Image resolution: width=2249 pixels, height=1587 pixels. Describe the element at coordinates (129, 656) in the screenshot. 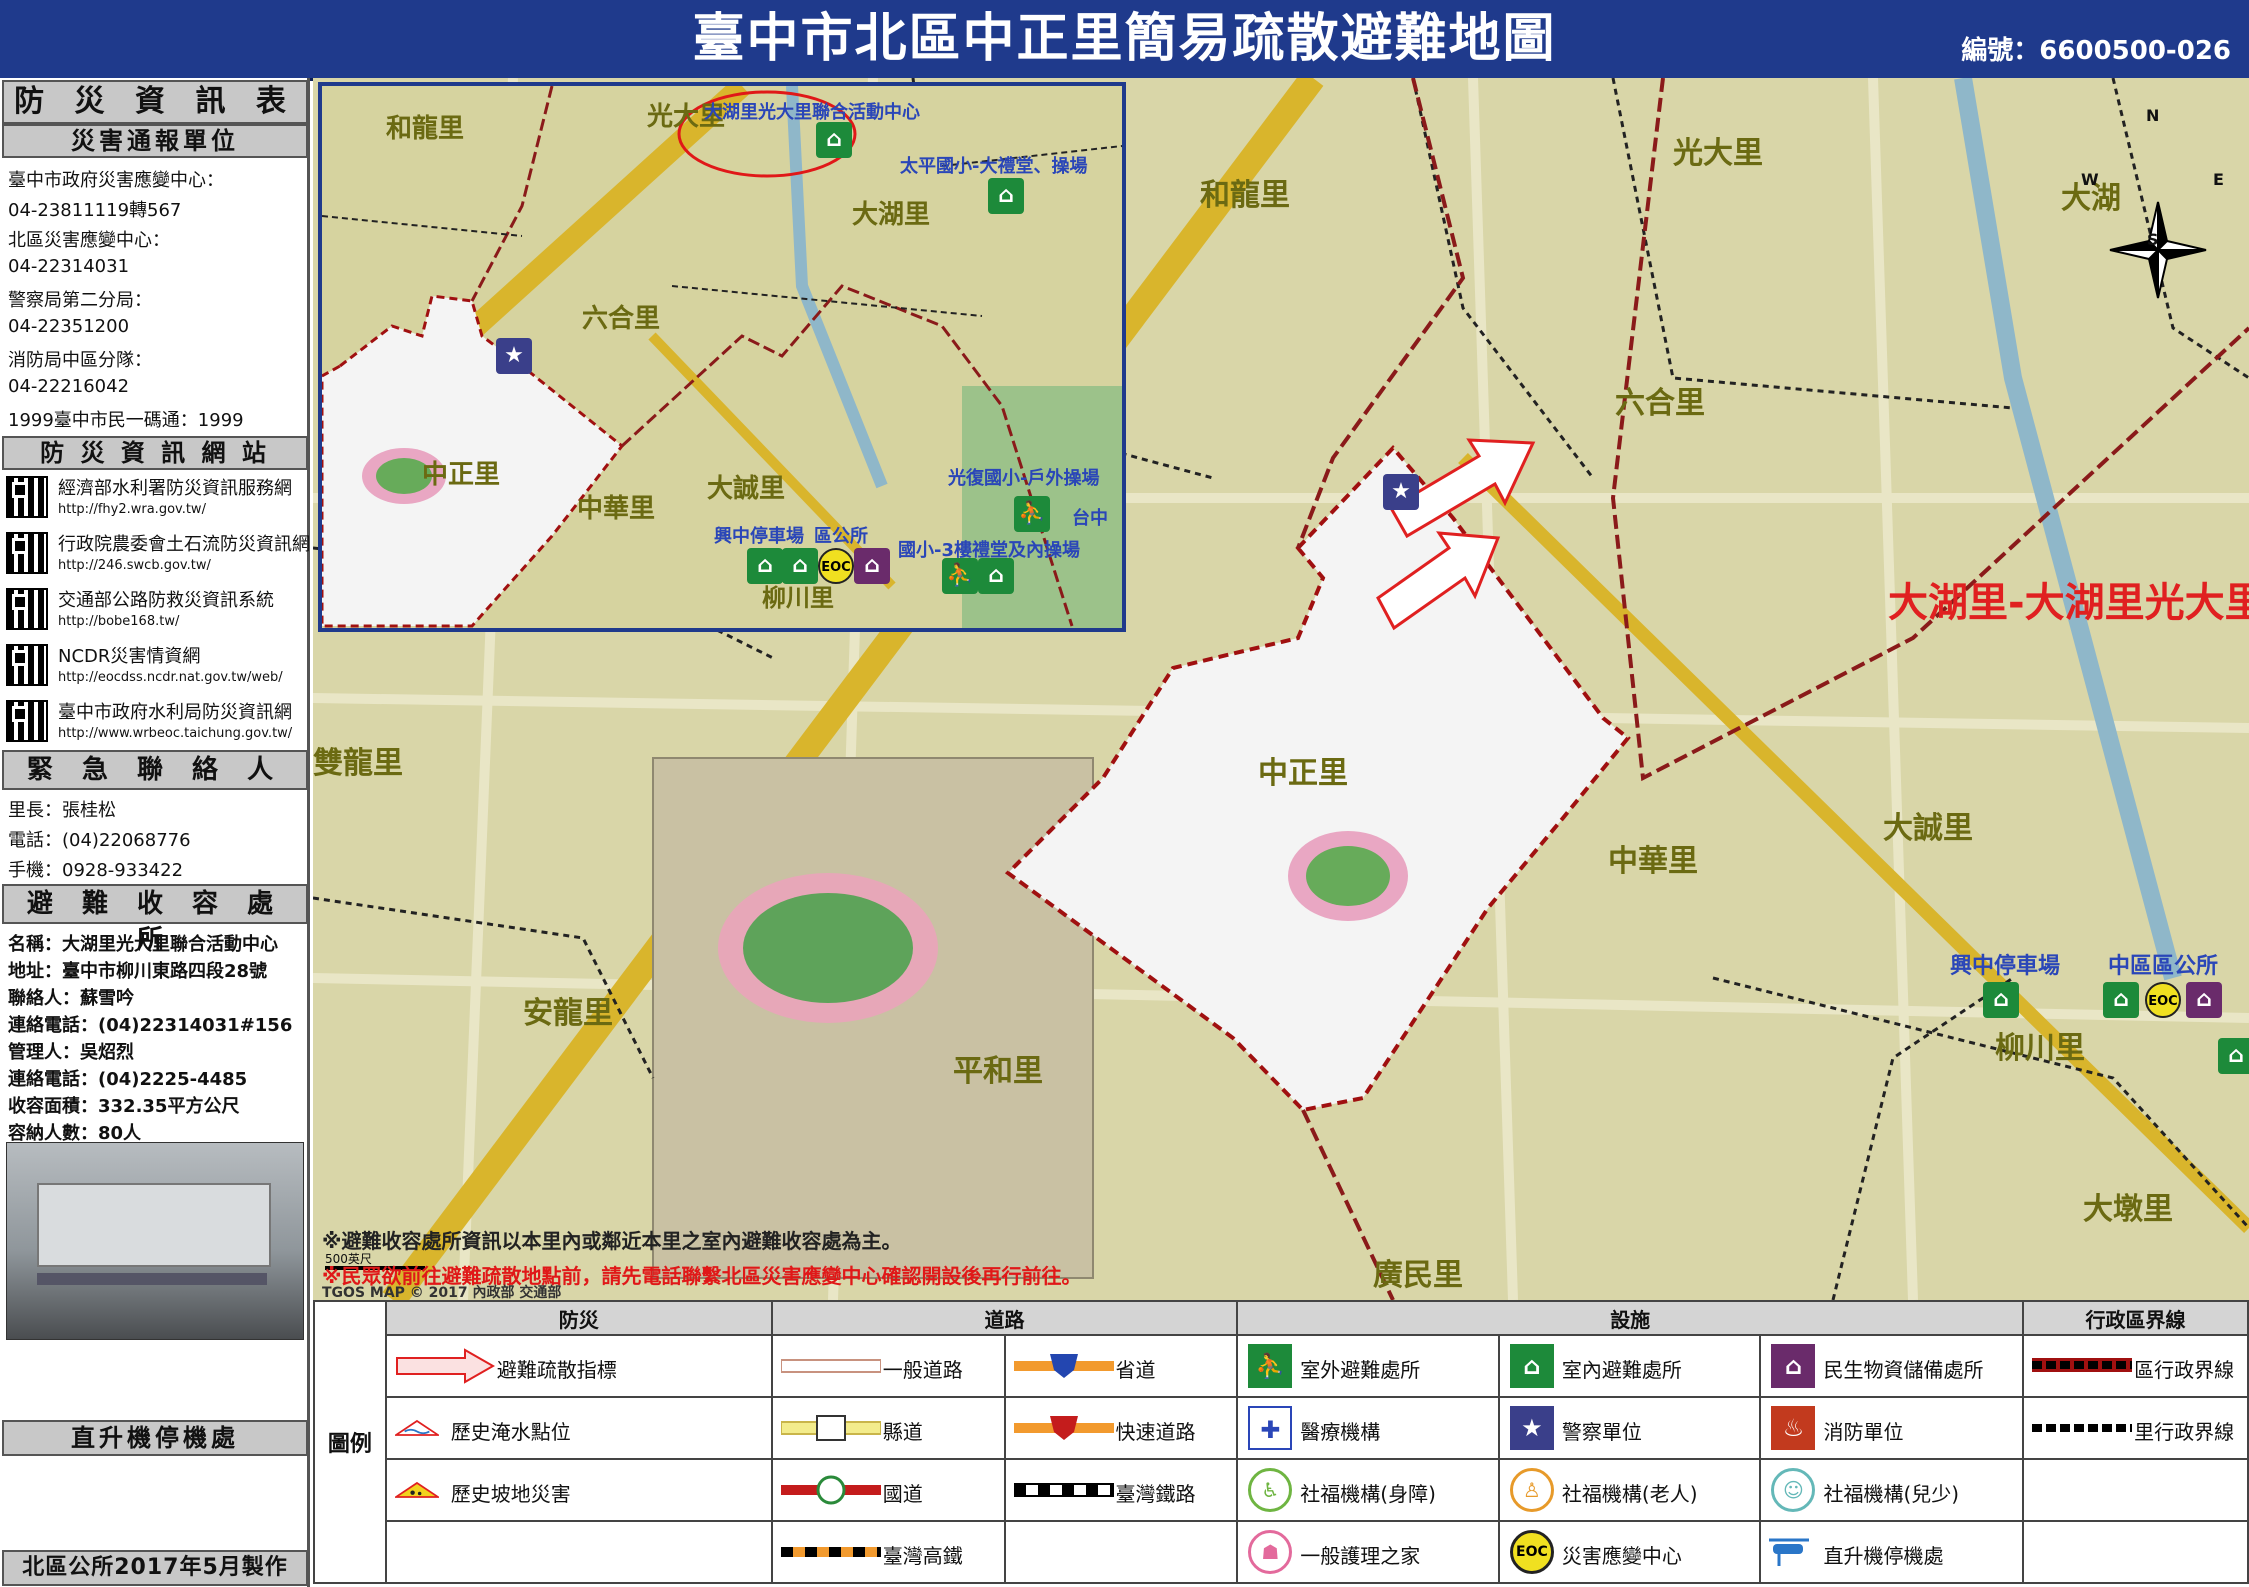

I see `website-name: NCDR災害情資網` at that location.